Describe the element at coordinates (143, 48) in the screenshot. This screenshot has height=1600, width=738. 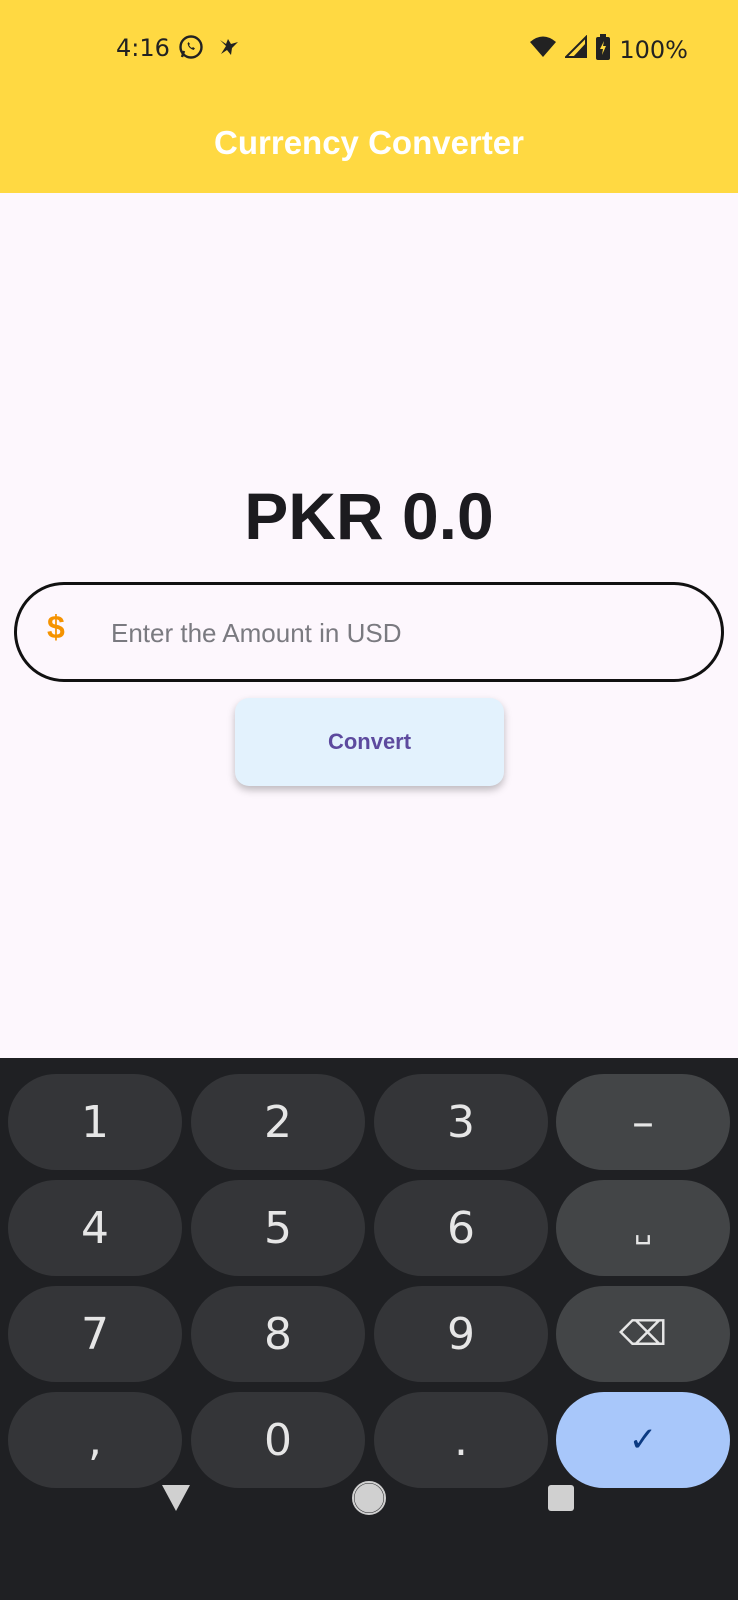
I see `status-time: 4:16` at that location.